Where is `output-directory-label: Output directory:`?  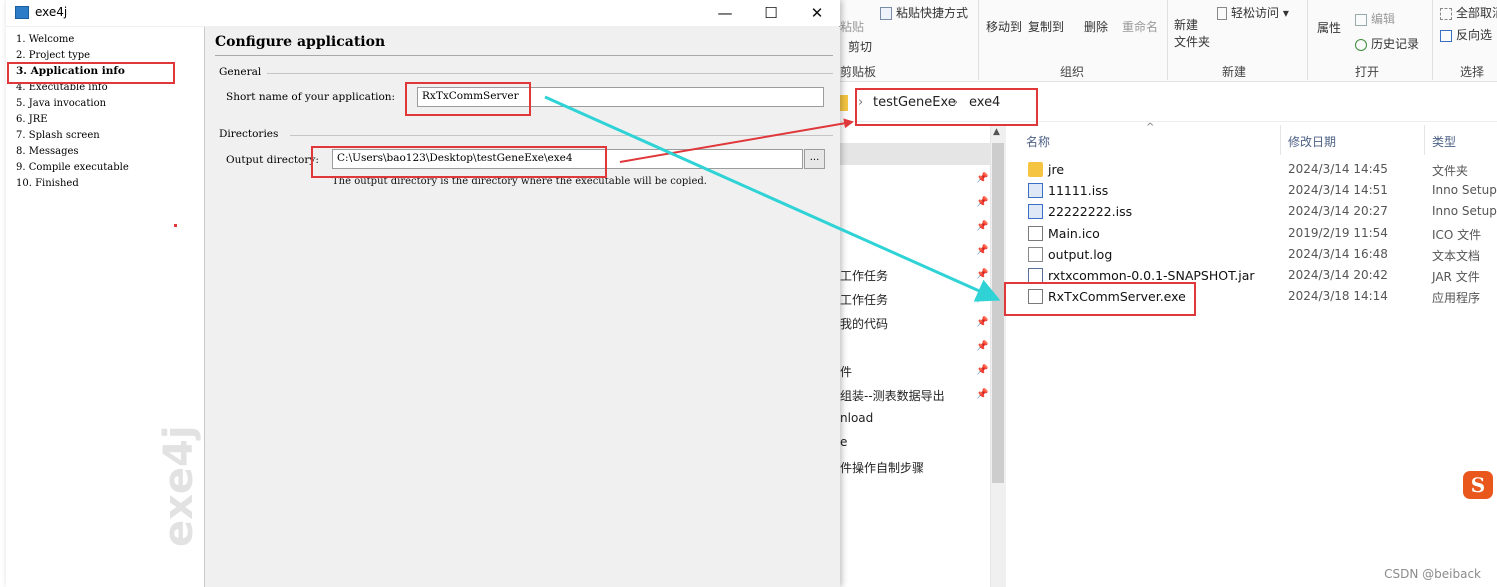 output-directory-label: Output directory: is located at coordinates (272, 160).